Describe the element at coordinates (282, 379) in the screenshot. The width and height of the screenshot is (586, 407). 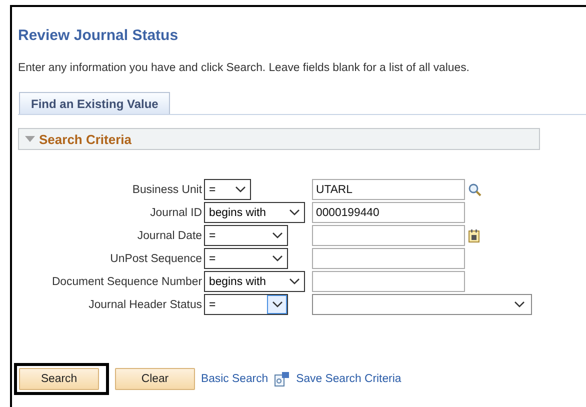
I see `document-search-icon` at that location.